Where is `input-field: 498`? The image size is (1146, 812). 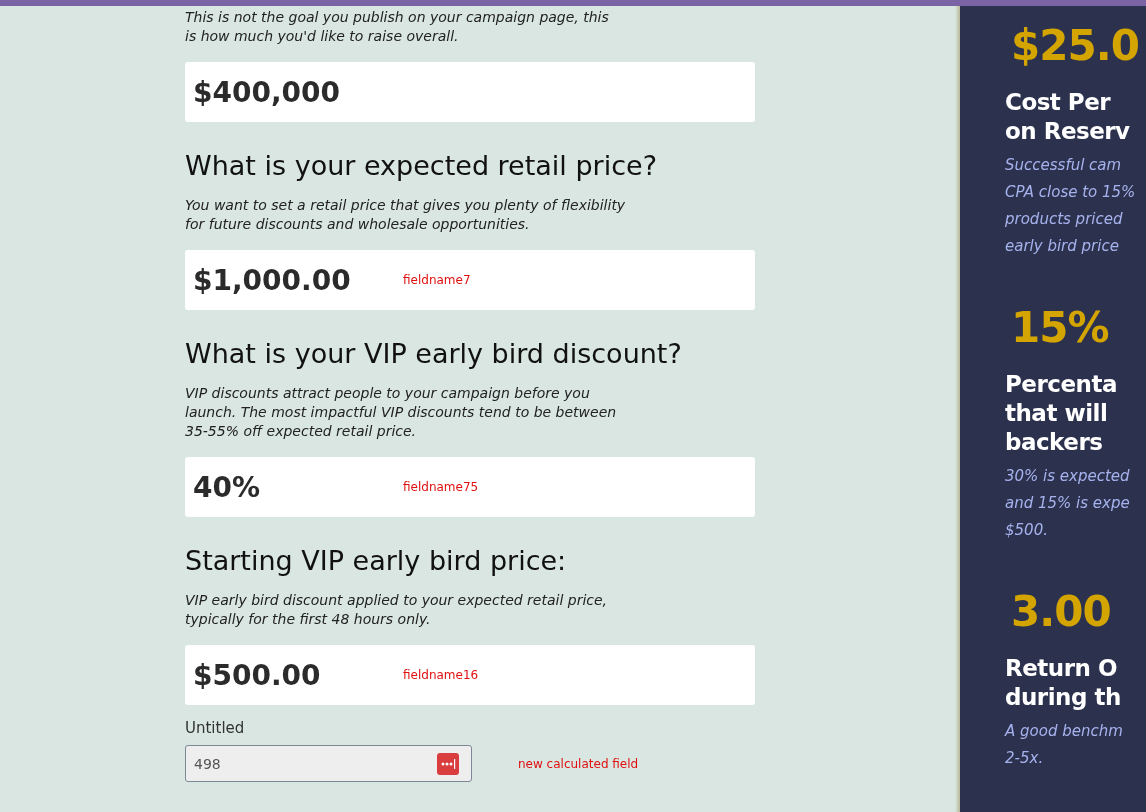 input-field: 498 is located at coordinates (328, 763).